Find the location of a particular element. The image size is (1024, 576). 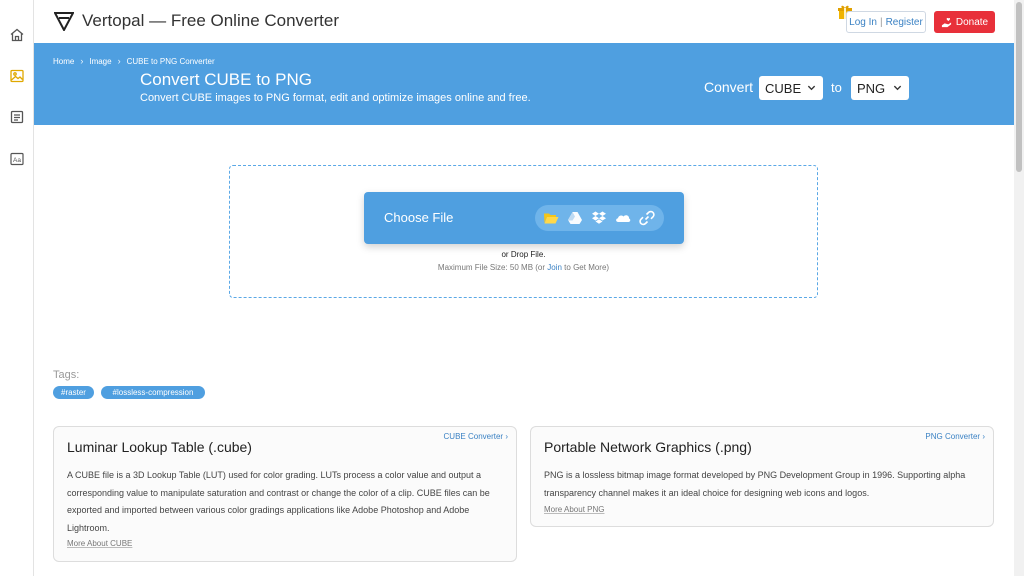

donate-button: Donate is located at coordinates (964, 22).